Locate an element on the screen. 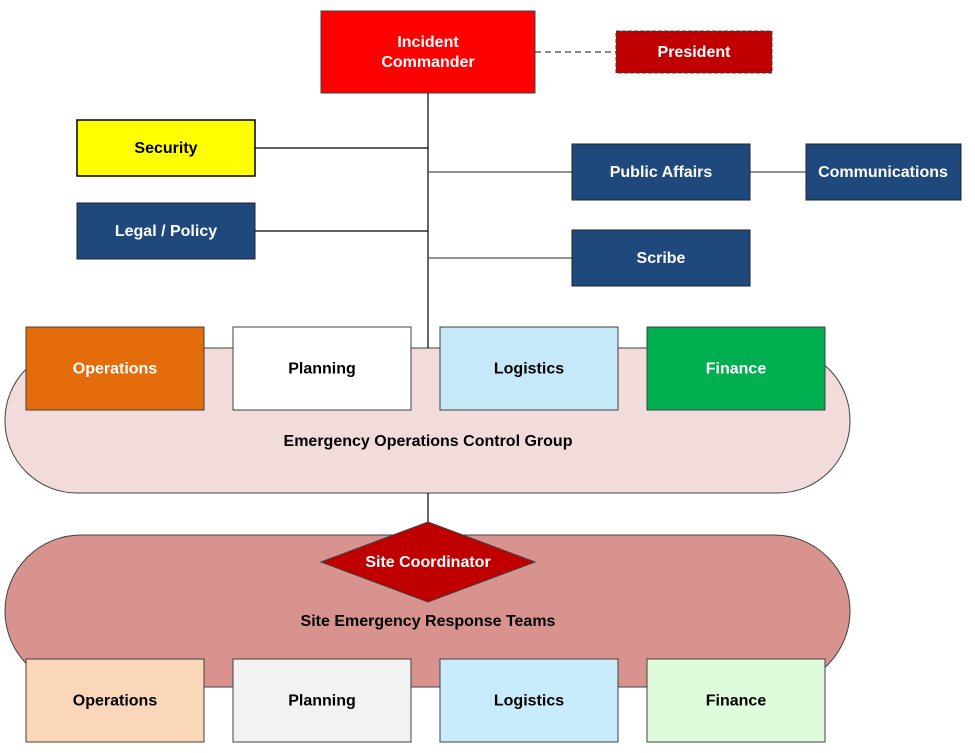  eocg-logistics-box: Logistics is located at coordinates (529, 368).